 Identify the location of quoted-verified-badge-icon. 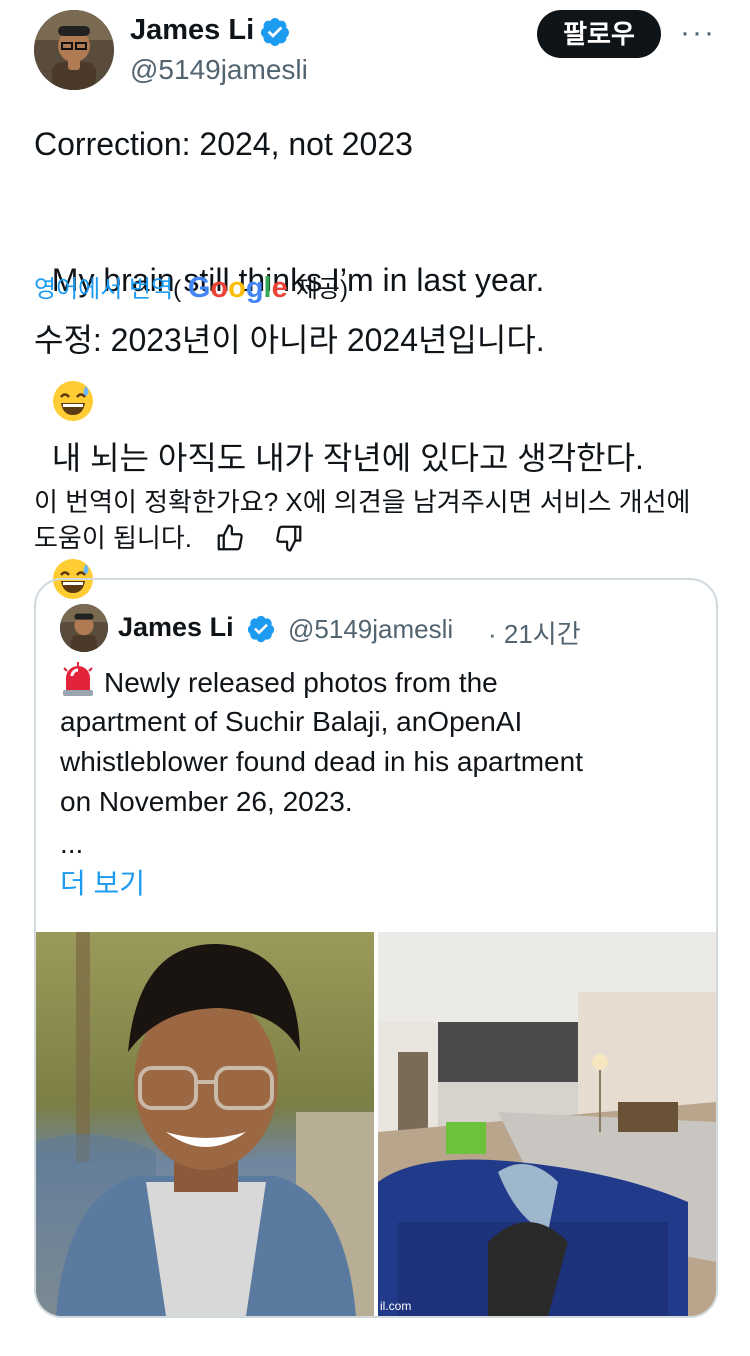
(261, 629).